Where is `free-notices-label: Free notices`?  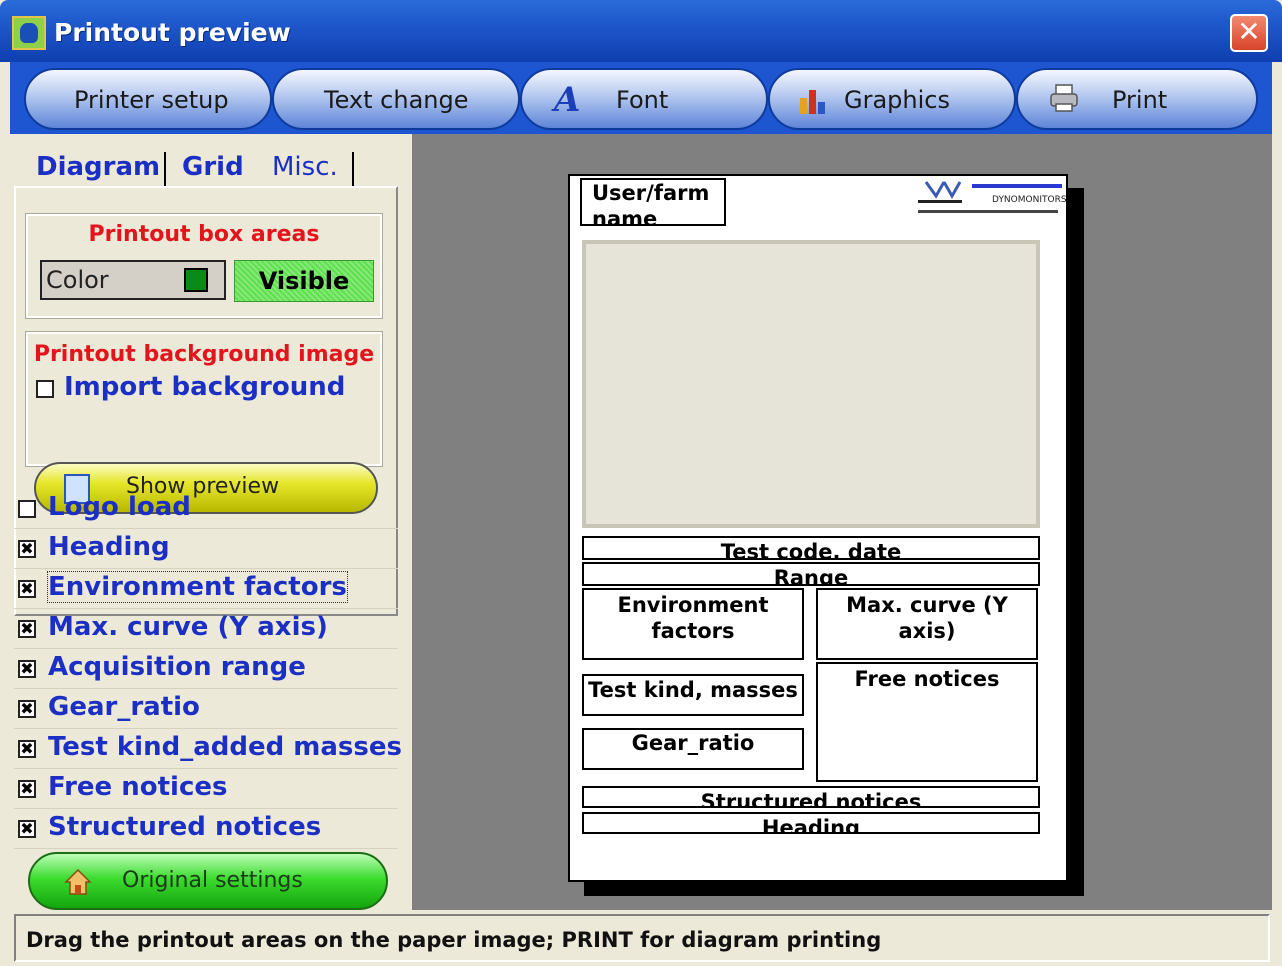 free-notices-label: Free notices is located at coordinates (138, 787).